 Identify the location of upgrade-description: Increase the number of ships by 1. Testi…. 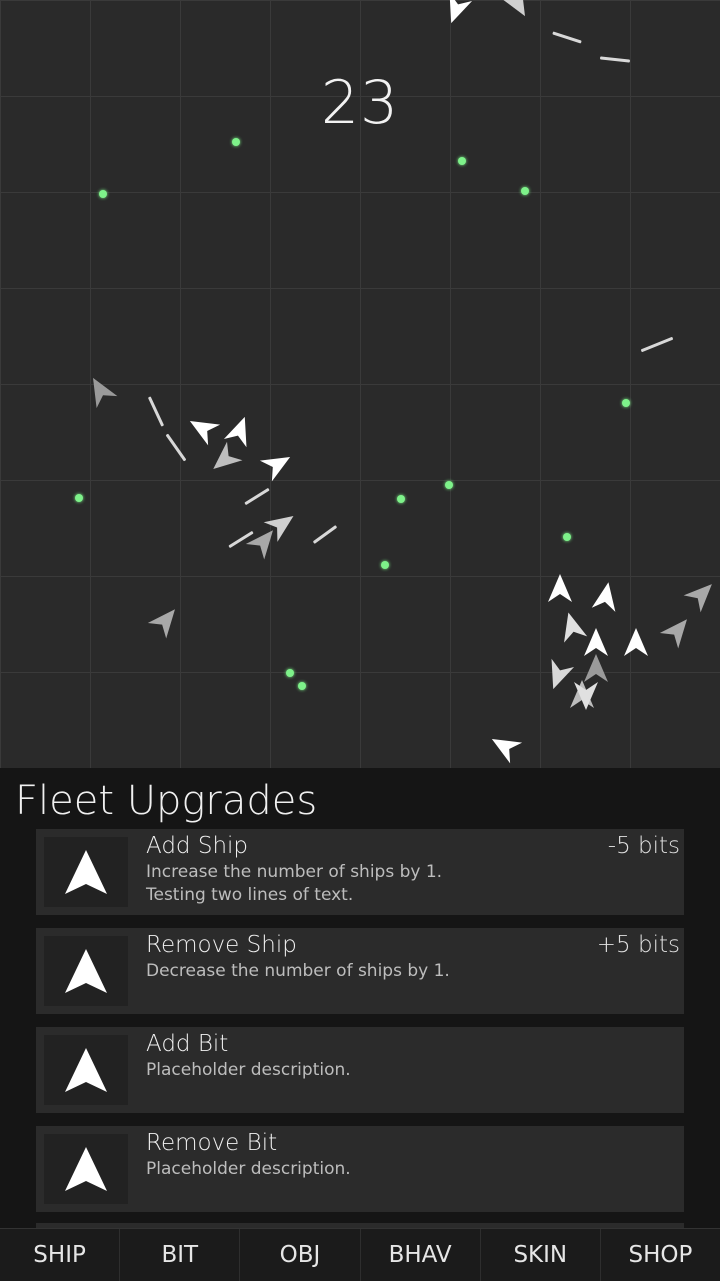
(294, 883).